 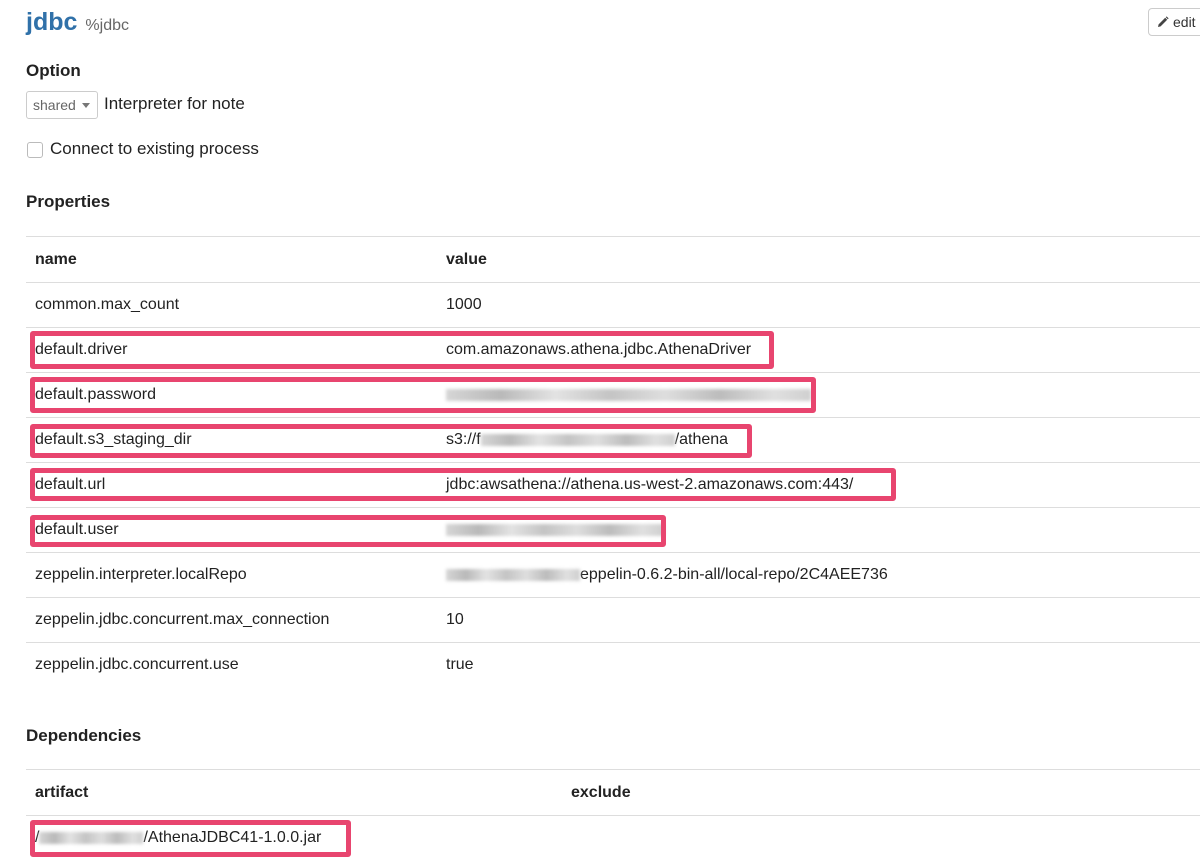 What do you see at coordinates (298, 792) in the screenshot?
I see `column-header-artifact: artifact` at bounding box center [298, 792].